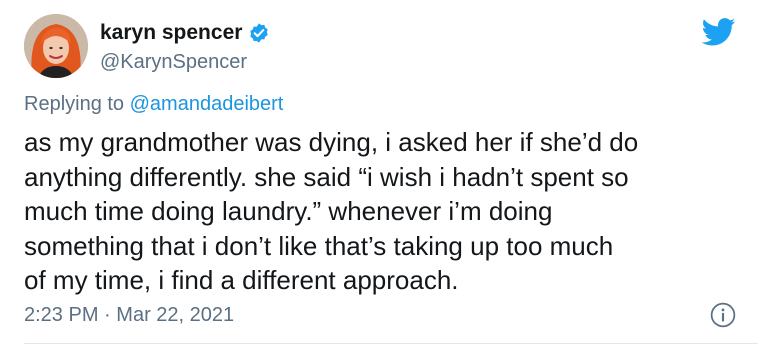 The image size is (758, 350). Describe the element at coordinates (171, 33) in the screenshot. I see `author-display-name: karyn spencer` at that location.